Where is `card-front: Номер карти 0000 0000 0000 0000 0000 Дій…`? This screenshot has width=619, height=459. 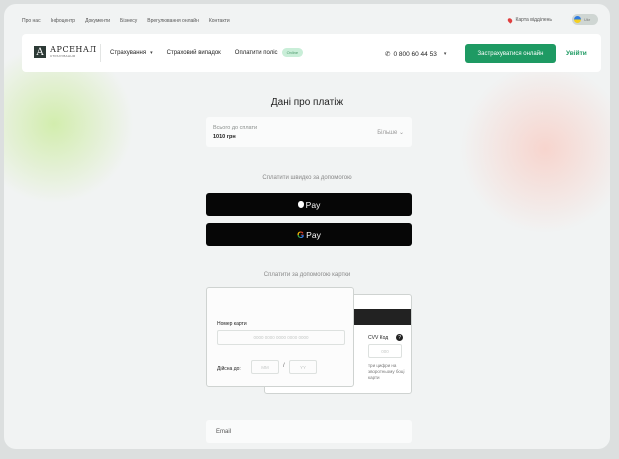
card-front: Номер карти 0000 0000 0000 0000 0000 Дій… is located at coordinates (280, 337).